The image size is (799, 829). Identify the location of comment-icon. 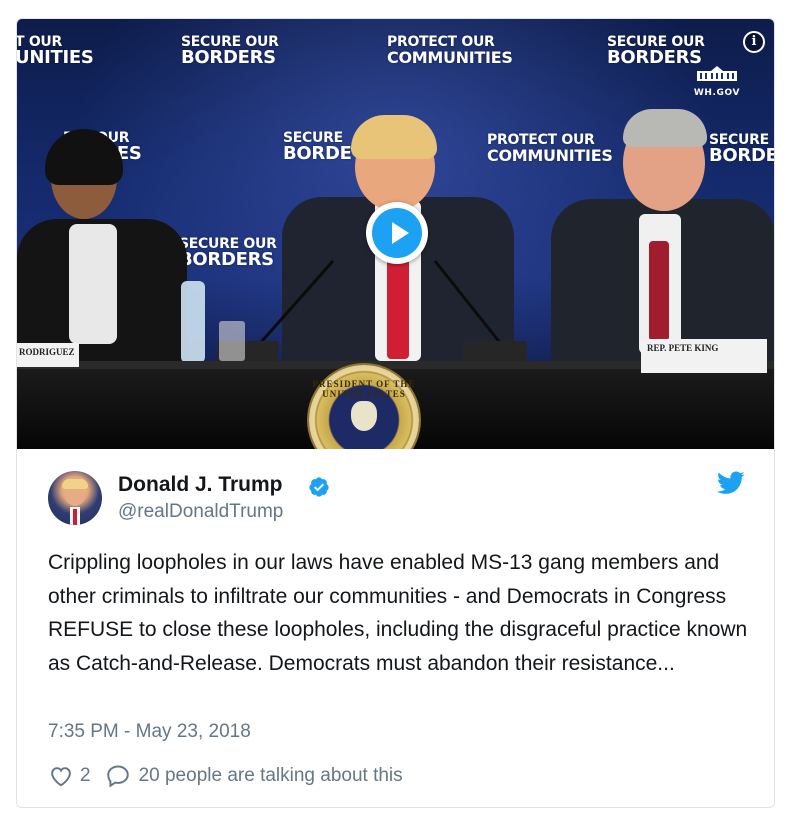
(117, 776).